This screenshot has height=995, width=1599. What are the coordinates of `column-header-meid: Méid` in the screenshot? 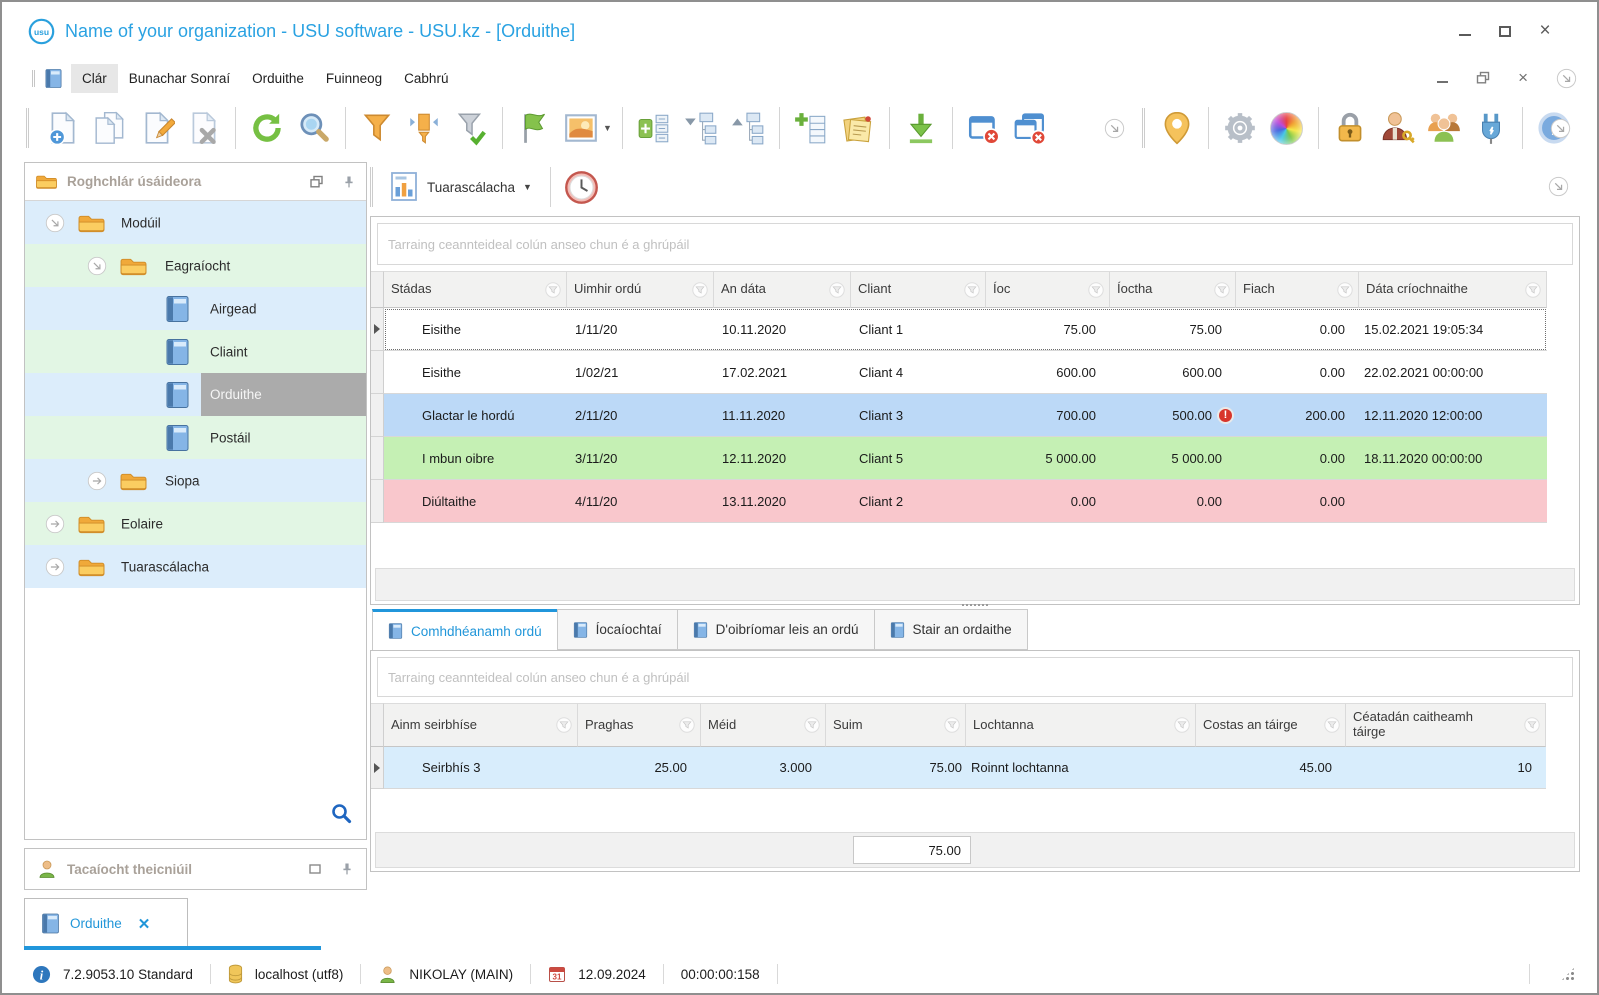 It's located at (763, 725).